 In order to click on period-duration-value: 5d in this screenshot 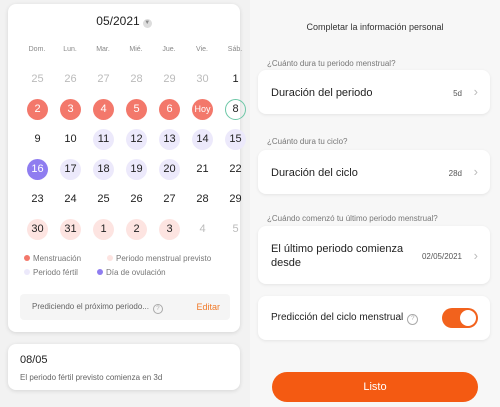, I will do `click(457, 93)`.